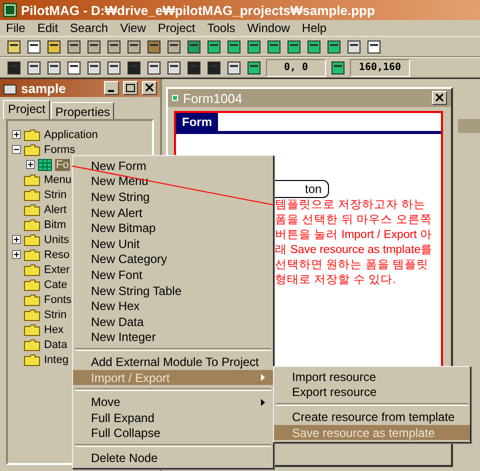  I want to click on tree-item: Forms, so click(59, 150).